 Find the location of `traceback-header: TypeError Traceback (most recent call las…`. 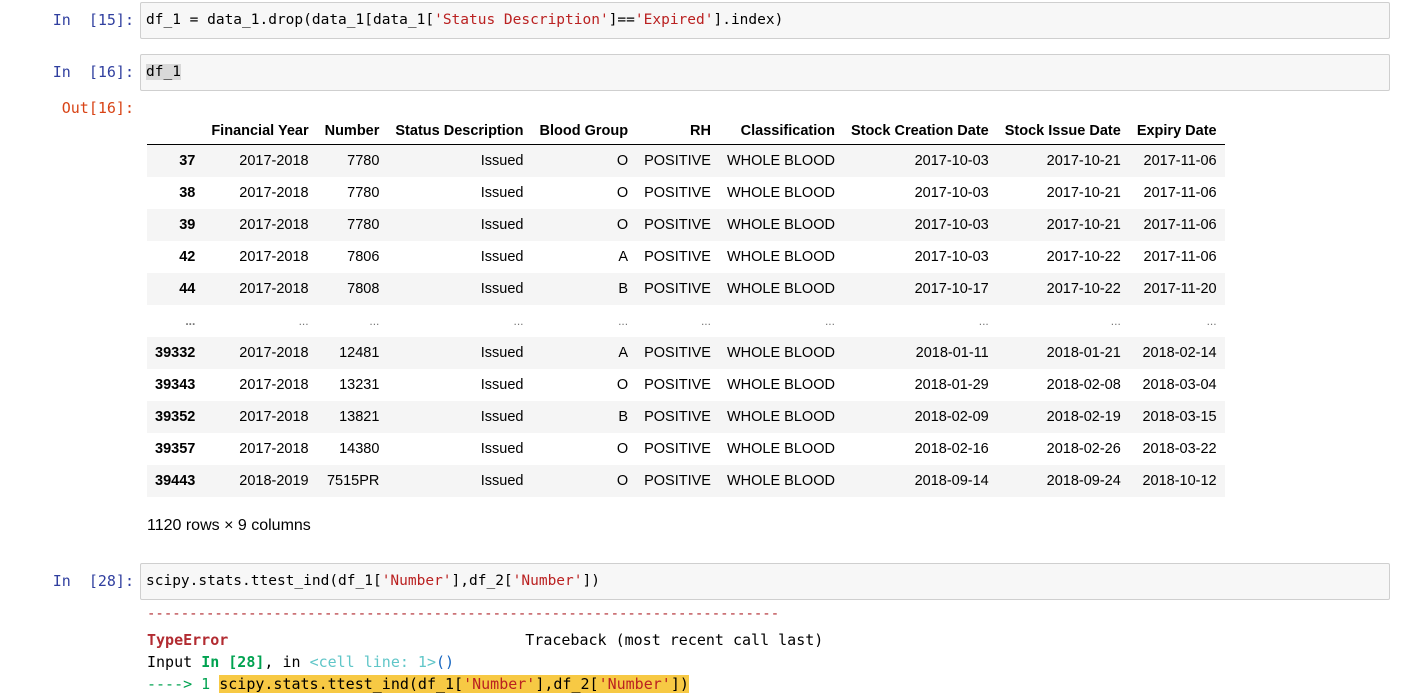

traceback-header: TypeError Traceback (most recent call las… is located at coordinates (485, 640).